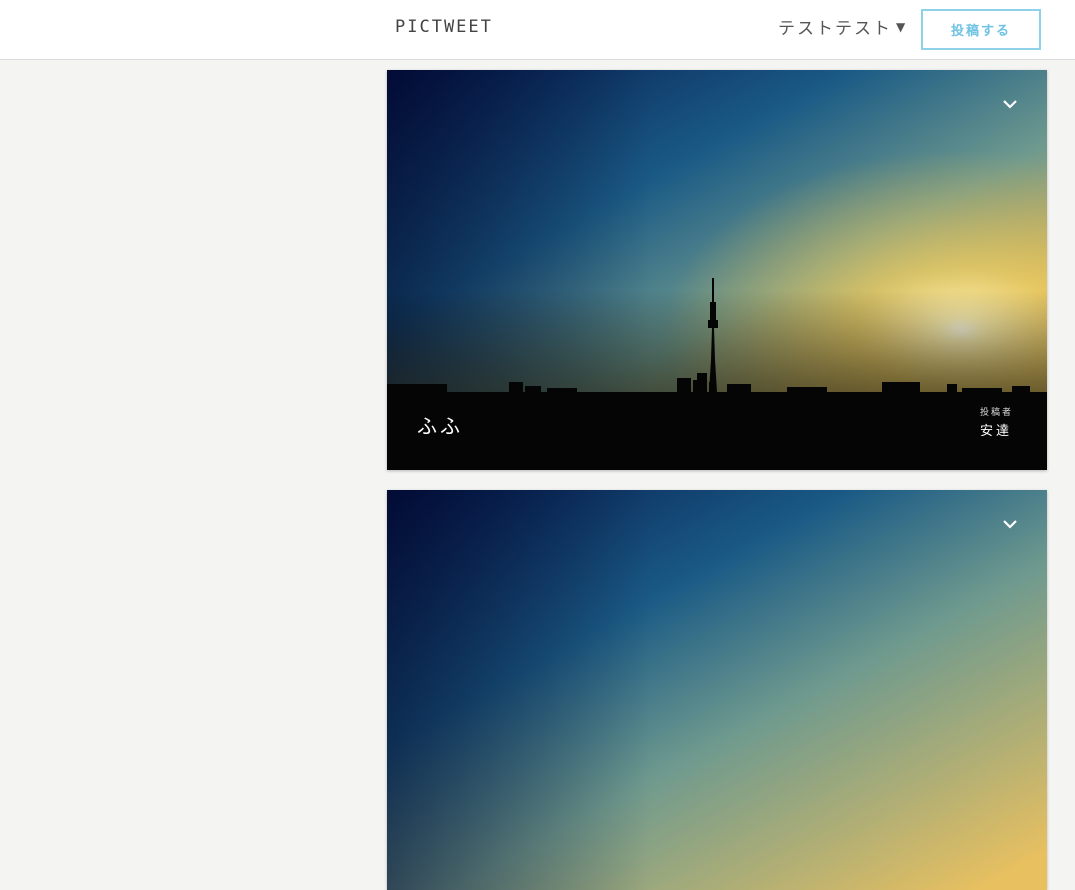 The width and height of the screenshot is (1075, 890). What do you see at coordinates (902, 26) in the screenshot?
I see `caret-down-icon: ▼` at bounding box center [902, 26].